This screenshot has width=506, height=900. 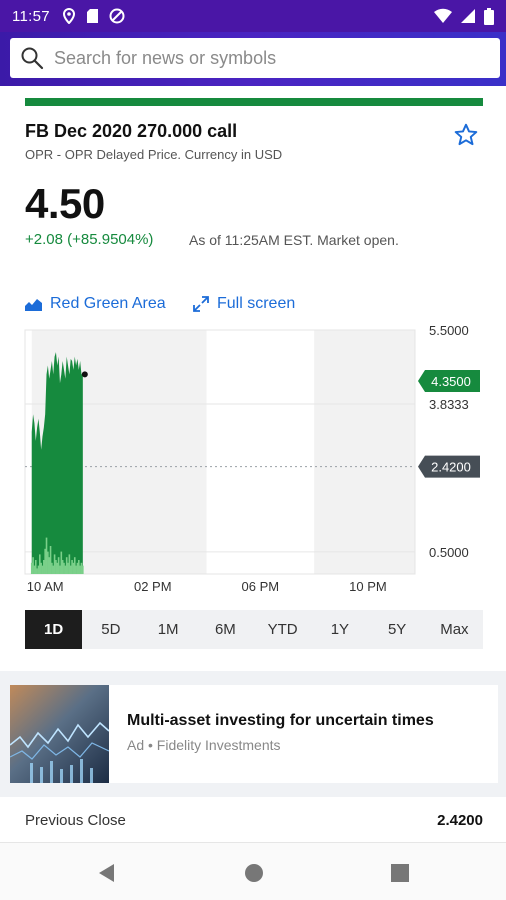 I want to click on range-5y: 5Y, so click(x=397, y=629).